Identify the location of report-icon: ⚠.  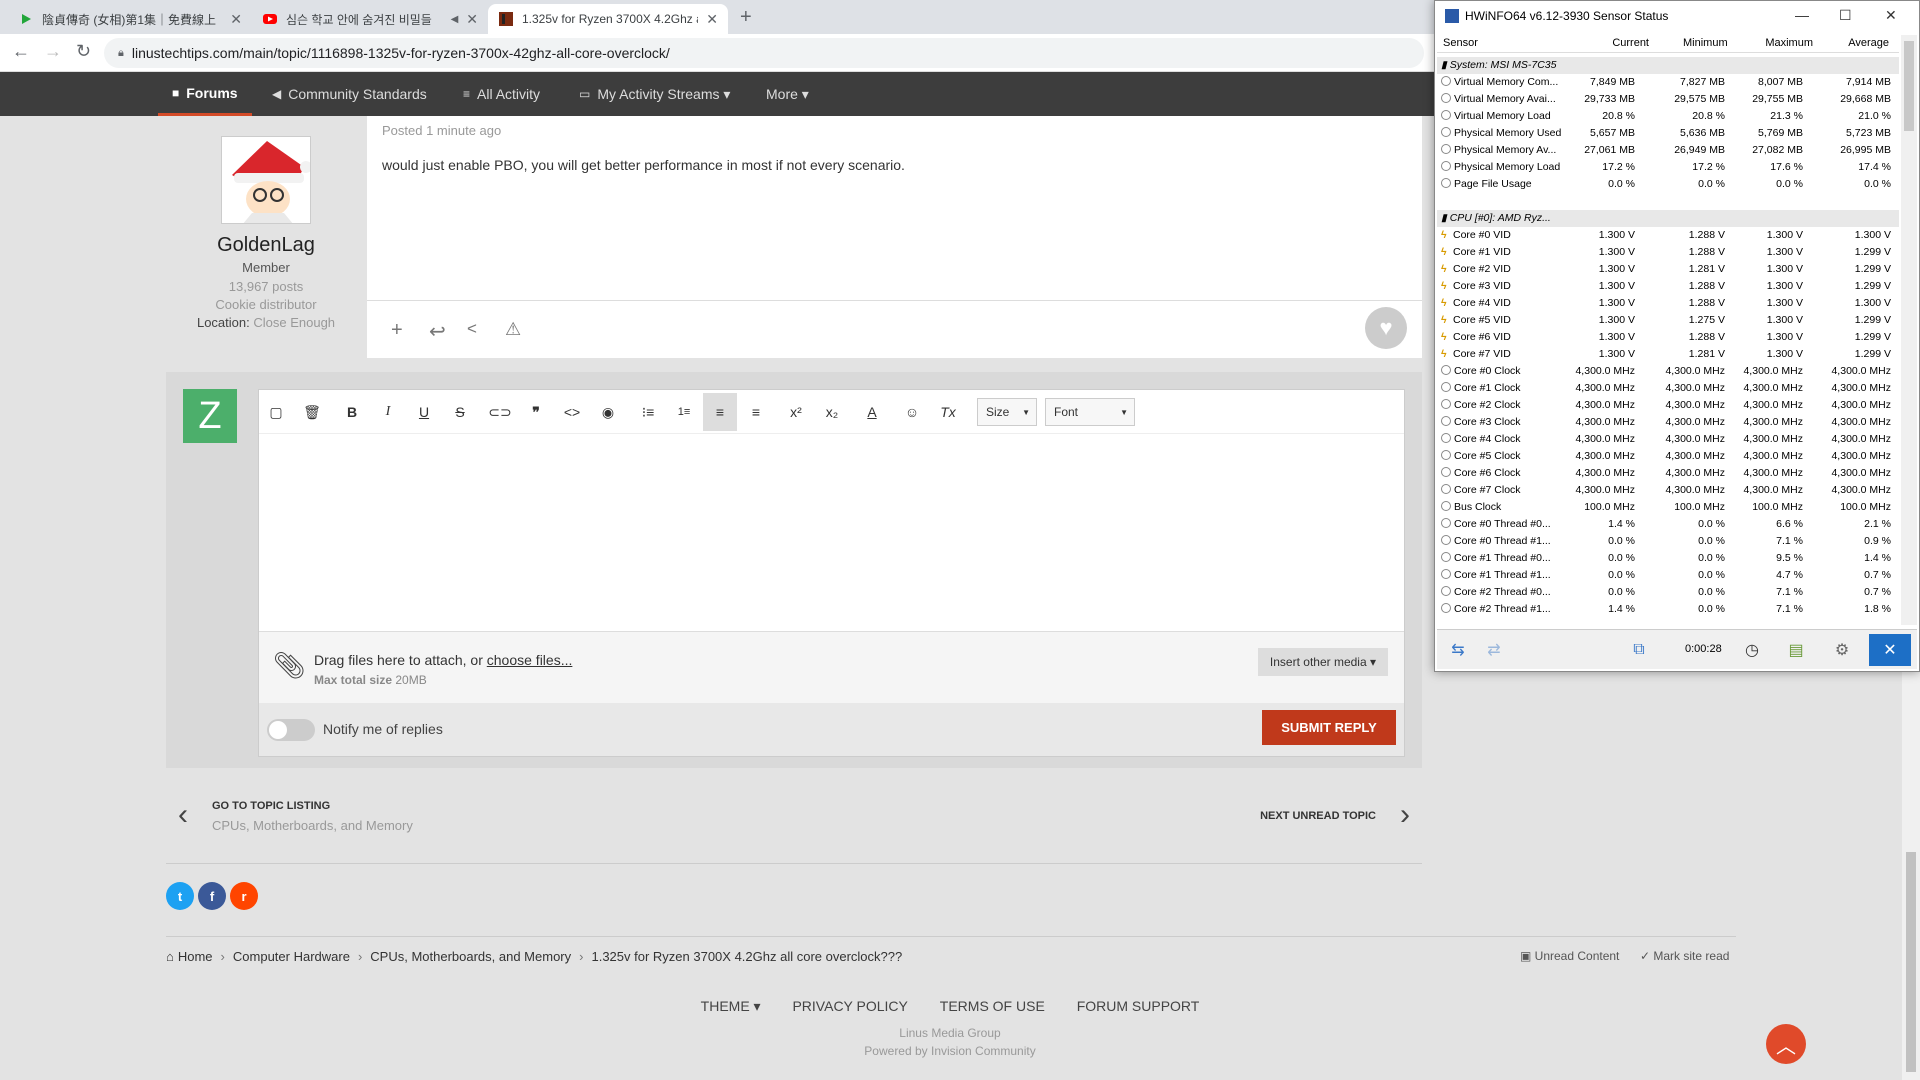
(513, 329).